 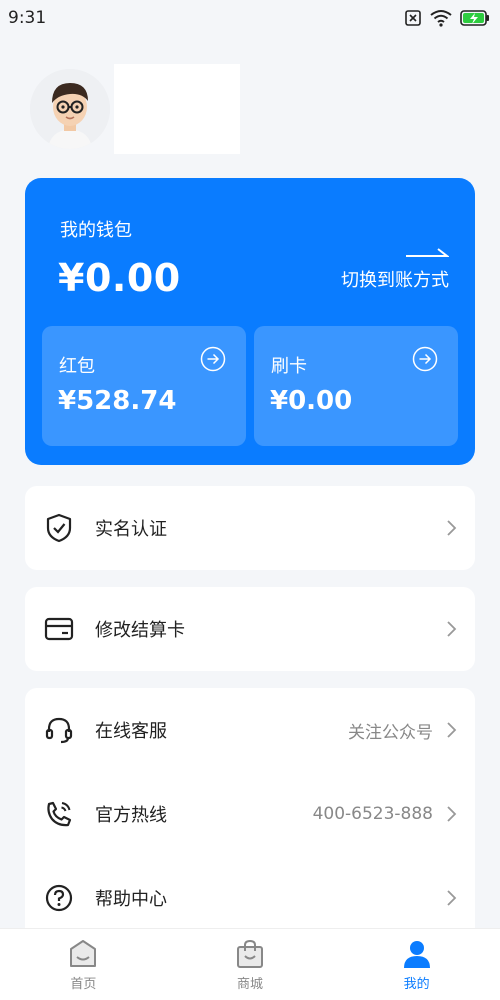 What do you see at coordinates (474, 18) in the screenshot?
I see `battery-charging-icon` at bounding box center [474, 18].